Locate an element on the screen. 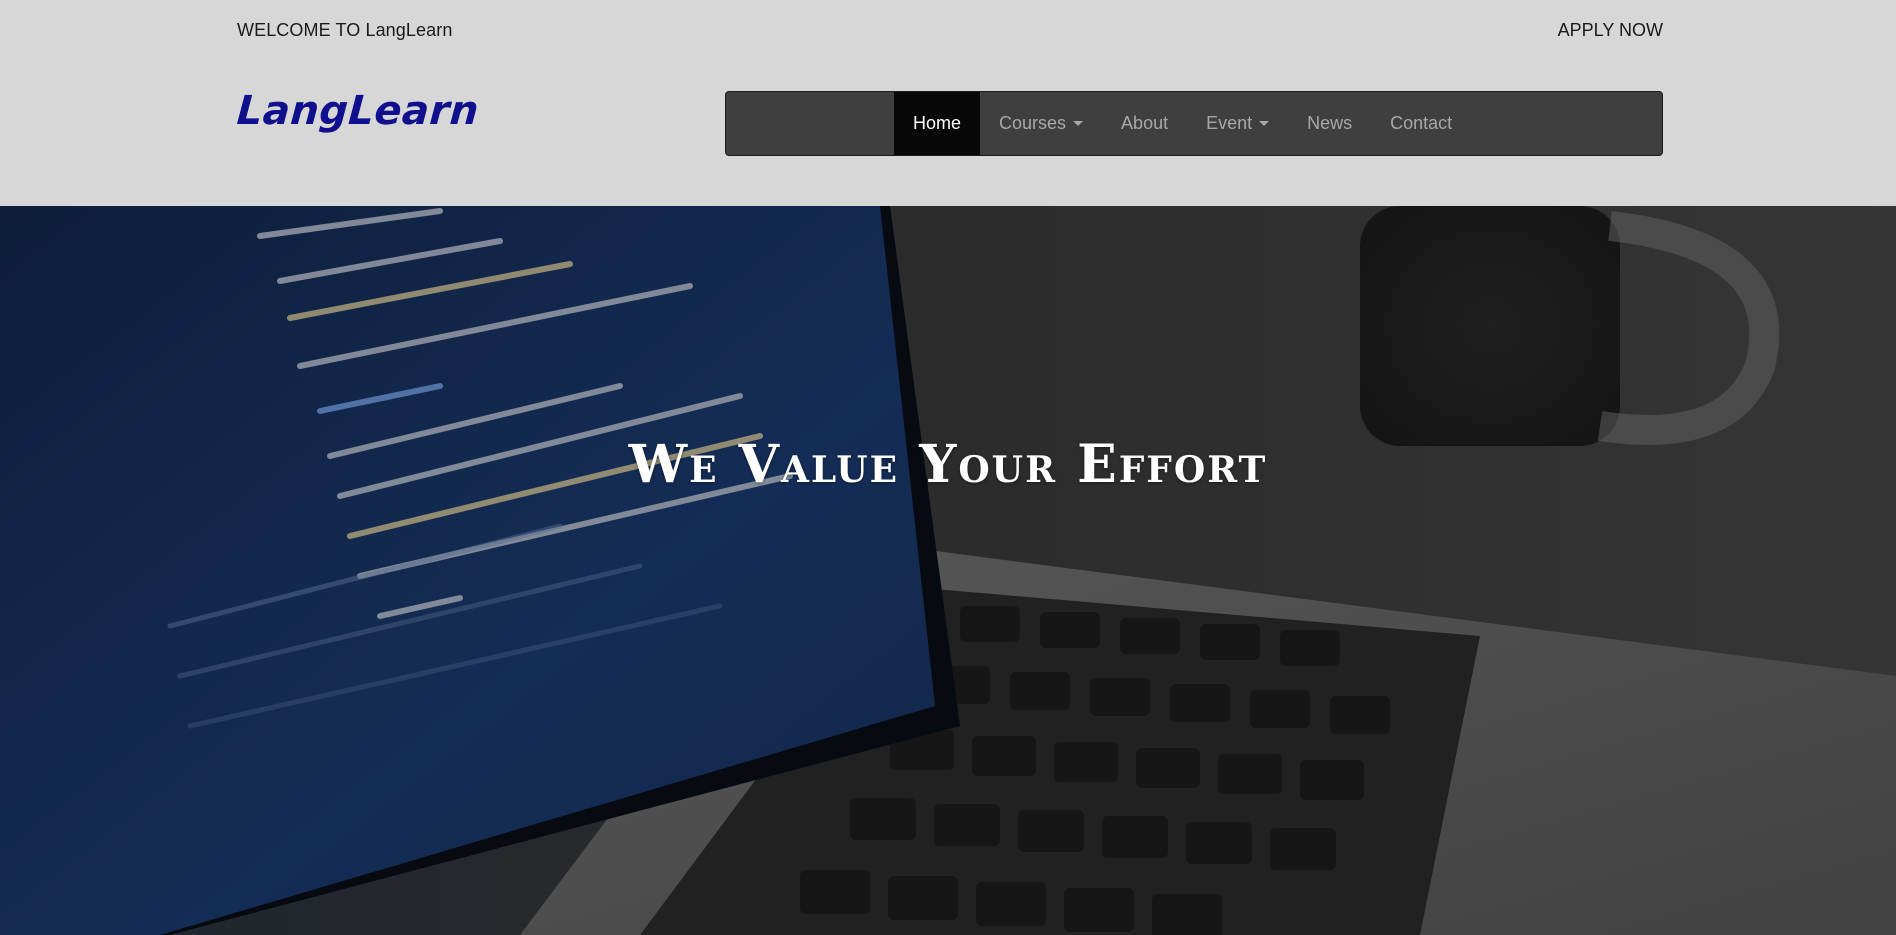 The width and height of the screenshot is (1896, 935). main-navbar: Home Courses About Event News Contact is located at coordinates (1194, 123).